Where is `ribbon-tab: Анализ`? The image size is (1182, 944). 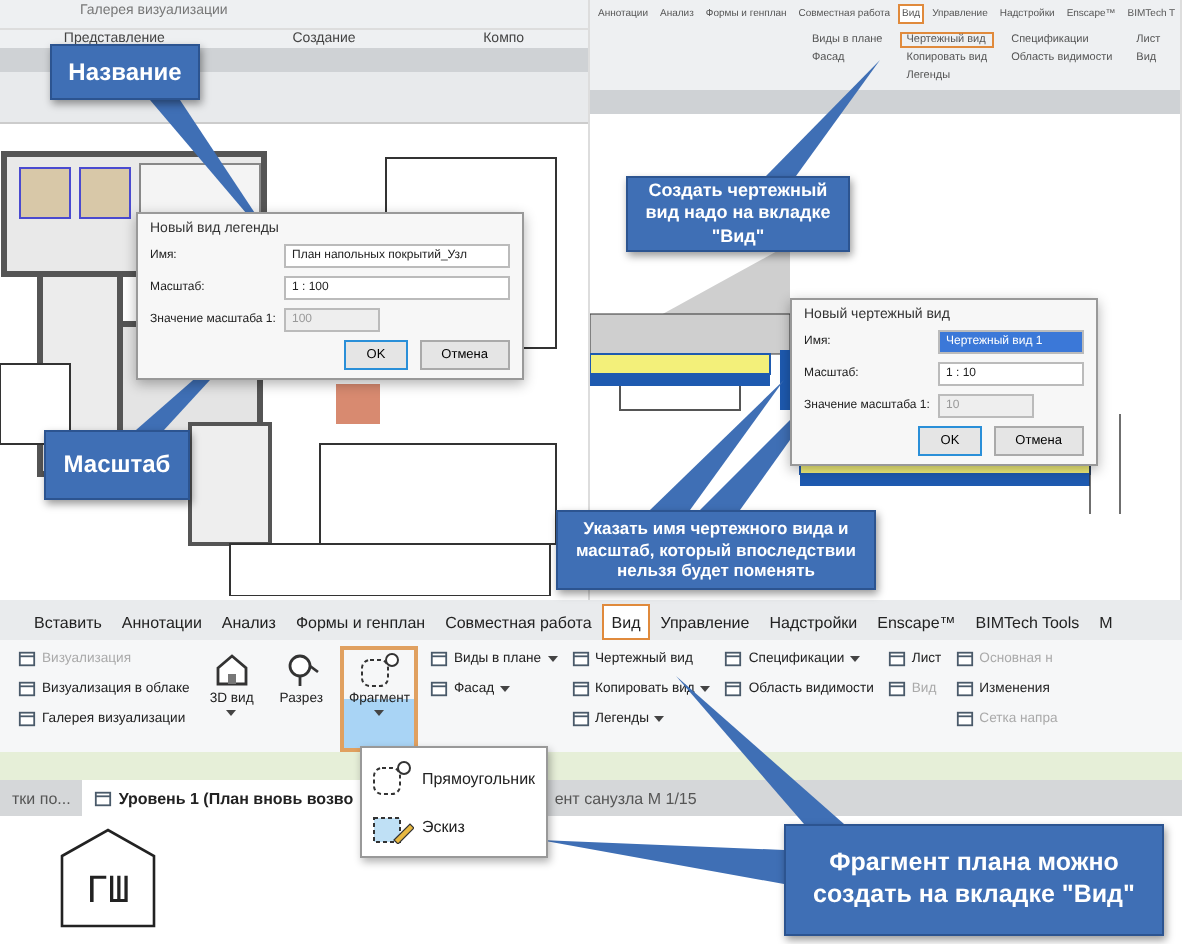 ribbon-tab: Анализ is located at coordinates (248, 622).